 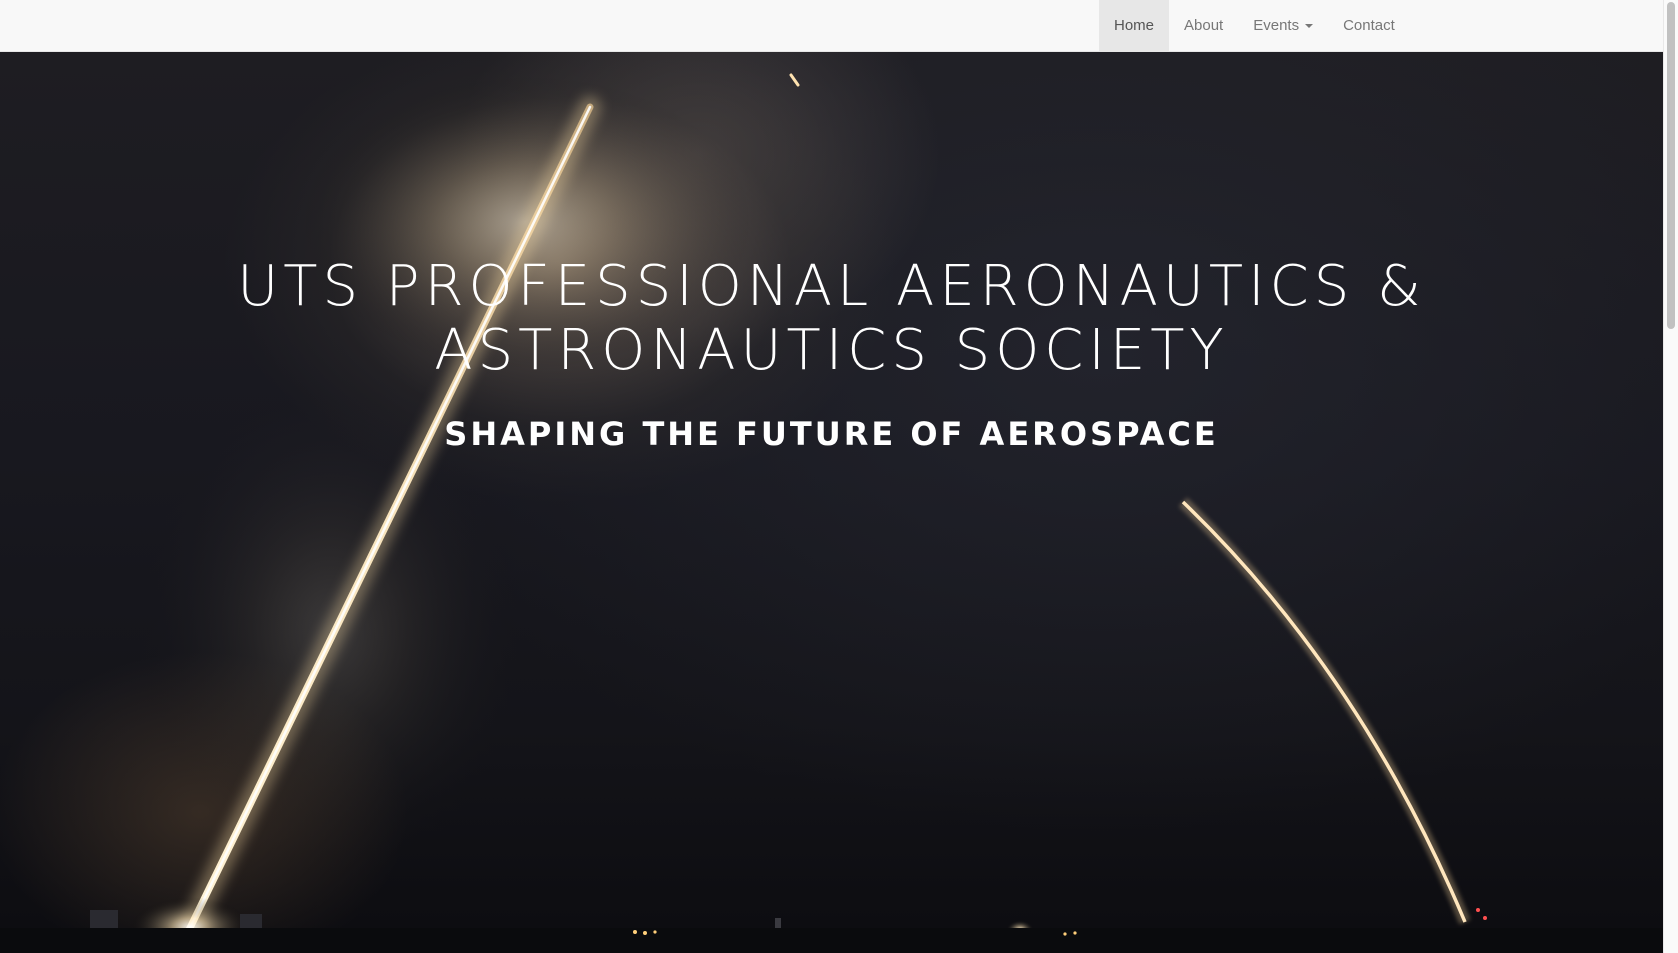 I want to click on nav-contact-link: Contact, so click(x=1369, y=25).